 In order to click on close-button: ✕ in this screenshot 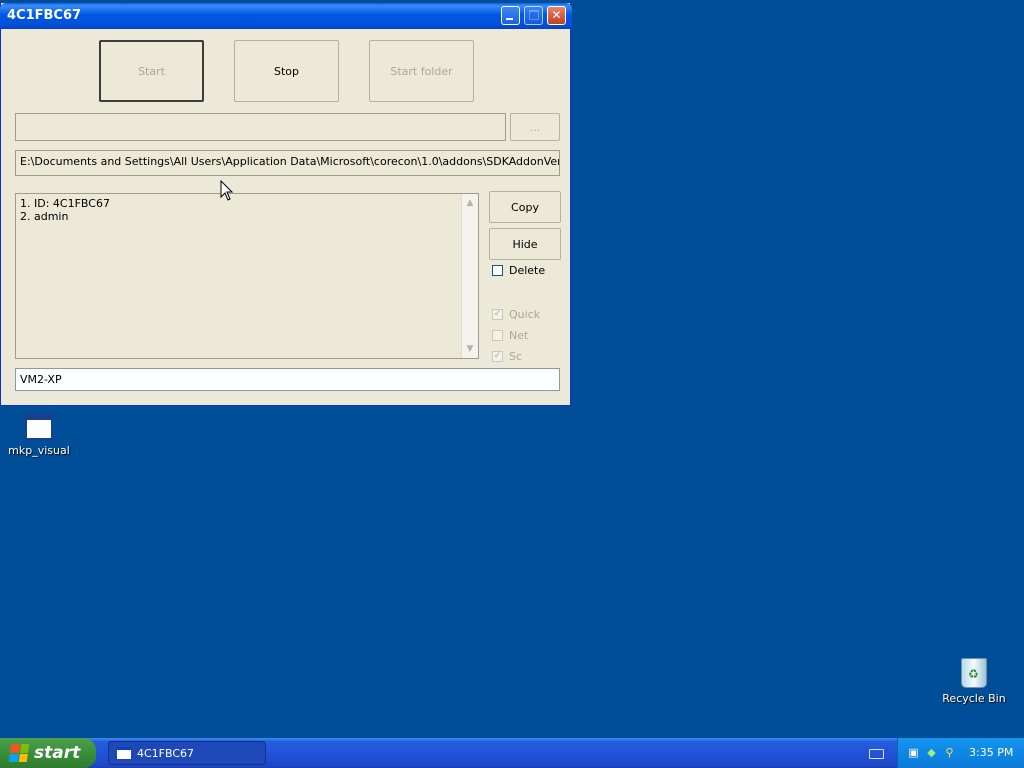, I will do `click(556, 15)`.